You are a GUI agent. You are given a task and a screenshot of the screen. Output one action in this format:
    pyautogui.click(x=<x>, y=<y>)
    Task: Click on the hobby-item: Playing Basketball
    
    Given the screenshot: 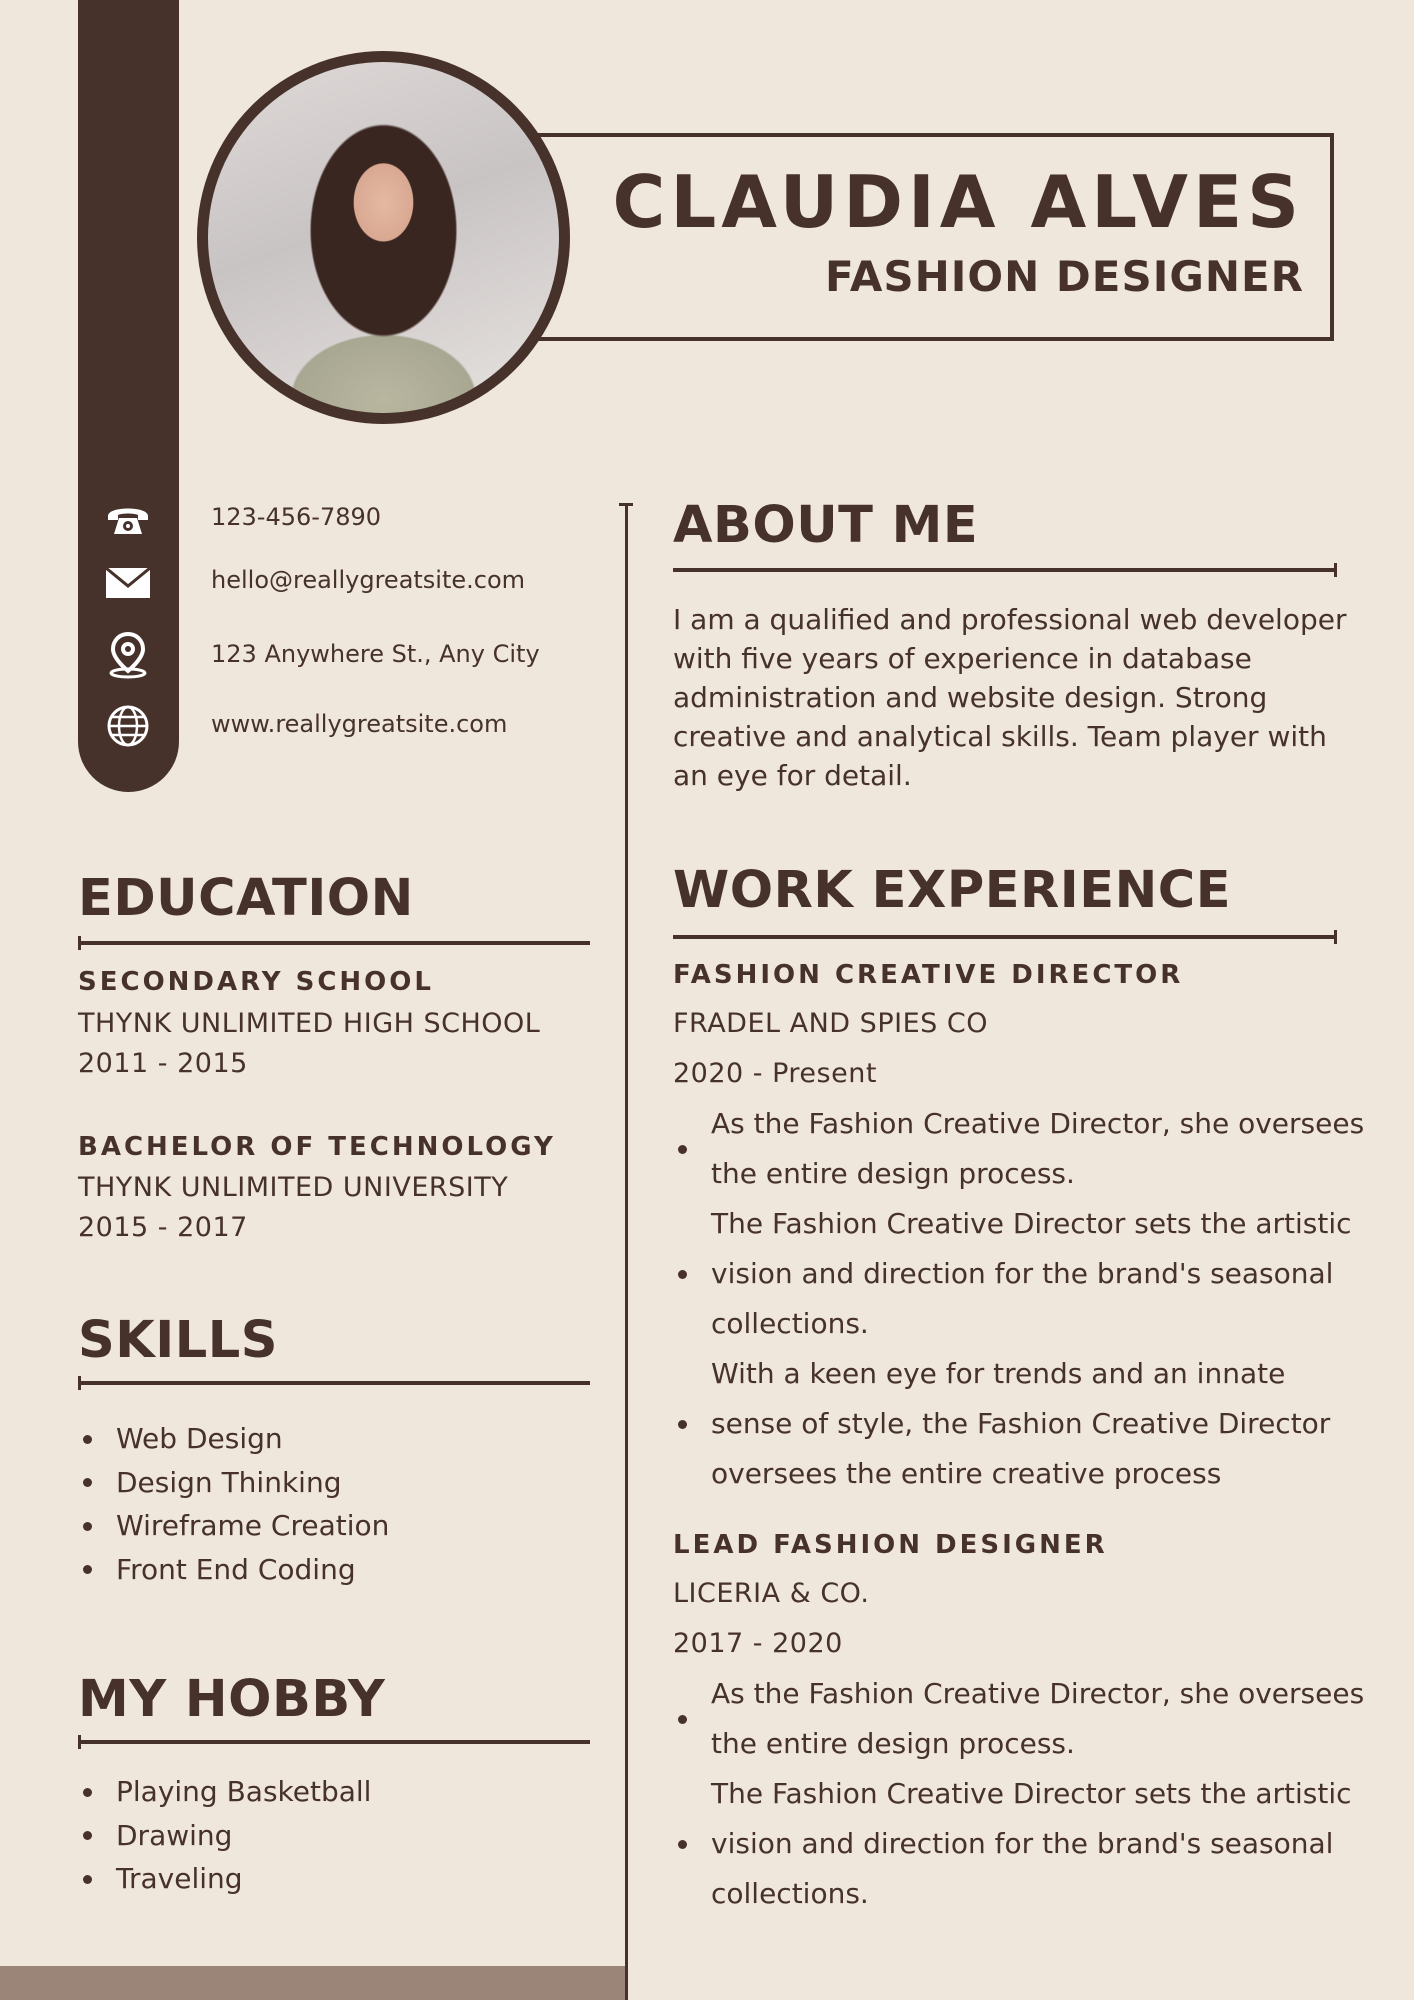 What is the action you would take?
    pyautogui.click(x=224, y=1792)
    